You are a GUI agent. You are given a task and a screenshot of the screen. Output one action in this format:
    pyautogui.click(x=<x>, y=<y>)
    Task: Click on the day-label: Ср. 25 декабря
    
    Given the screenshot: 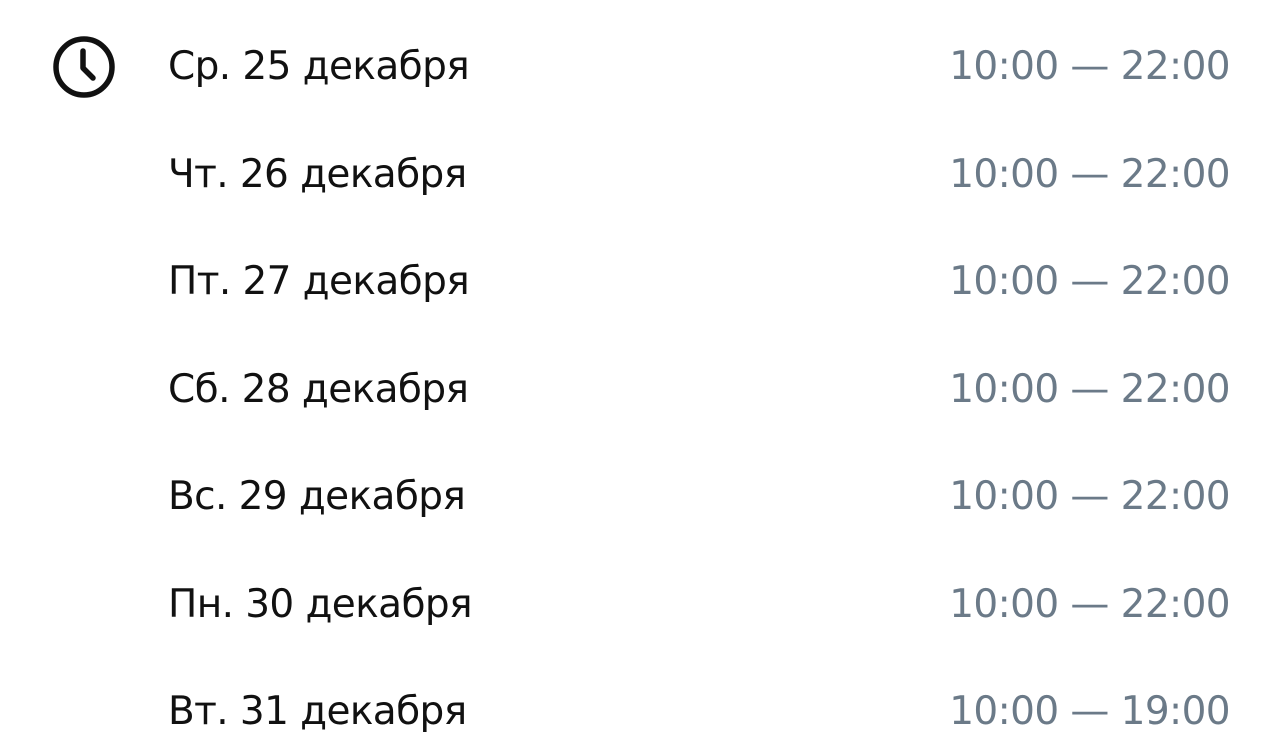 What is the action you would take?
    pyautogui.click(x=319, y=66)
    